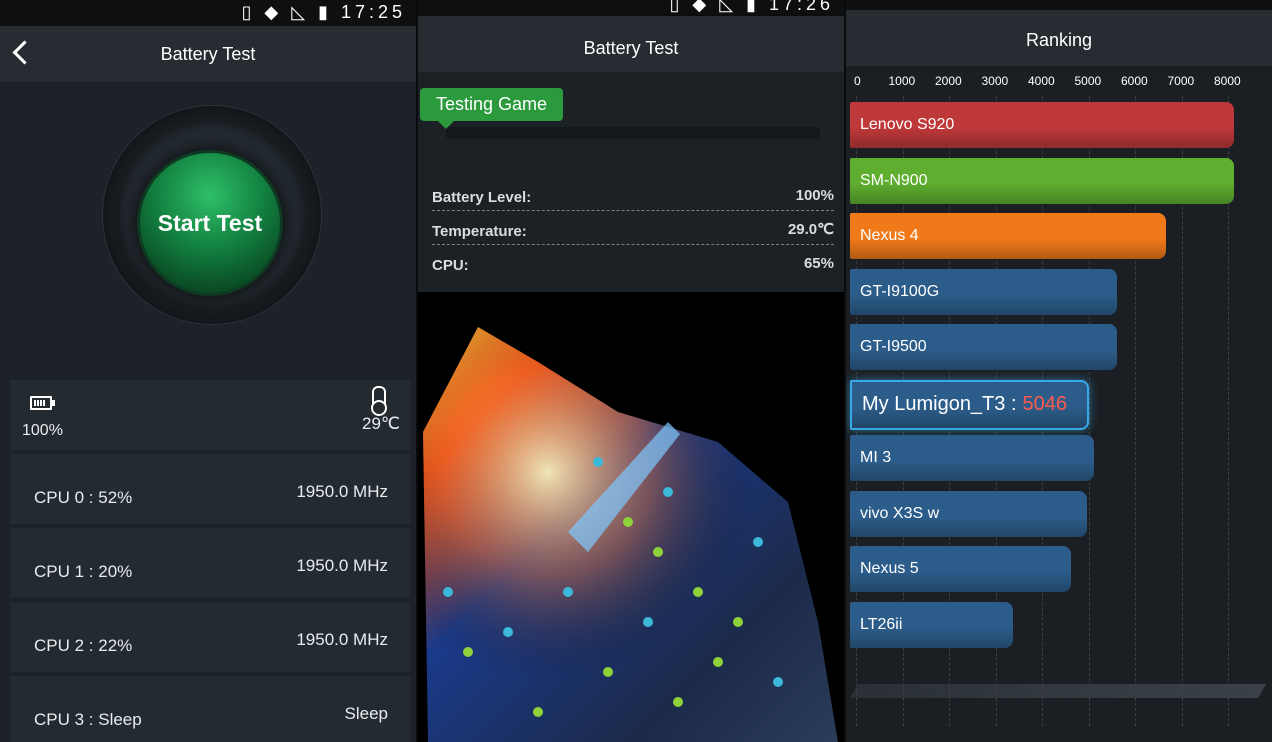  Describe the element at coordinates (931, 624) in the screenshot. I see `ranking-bar: LT26ii` at that location.